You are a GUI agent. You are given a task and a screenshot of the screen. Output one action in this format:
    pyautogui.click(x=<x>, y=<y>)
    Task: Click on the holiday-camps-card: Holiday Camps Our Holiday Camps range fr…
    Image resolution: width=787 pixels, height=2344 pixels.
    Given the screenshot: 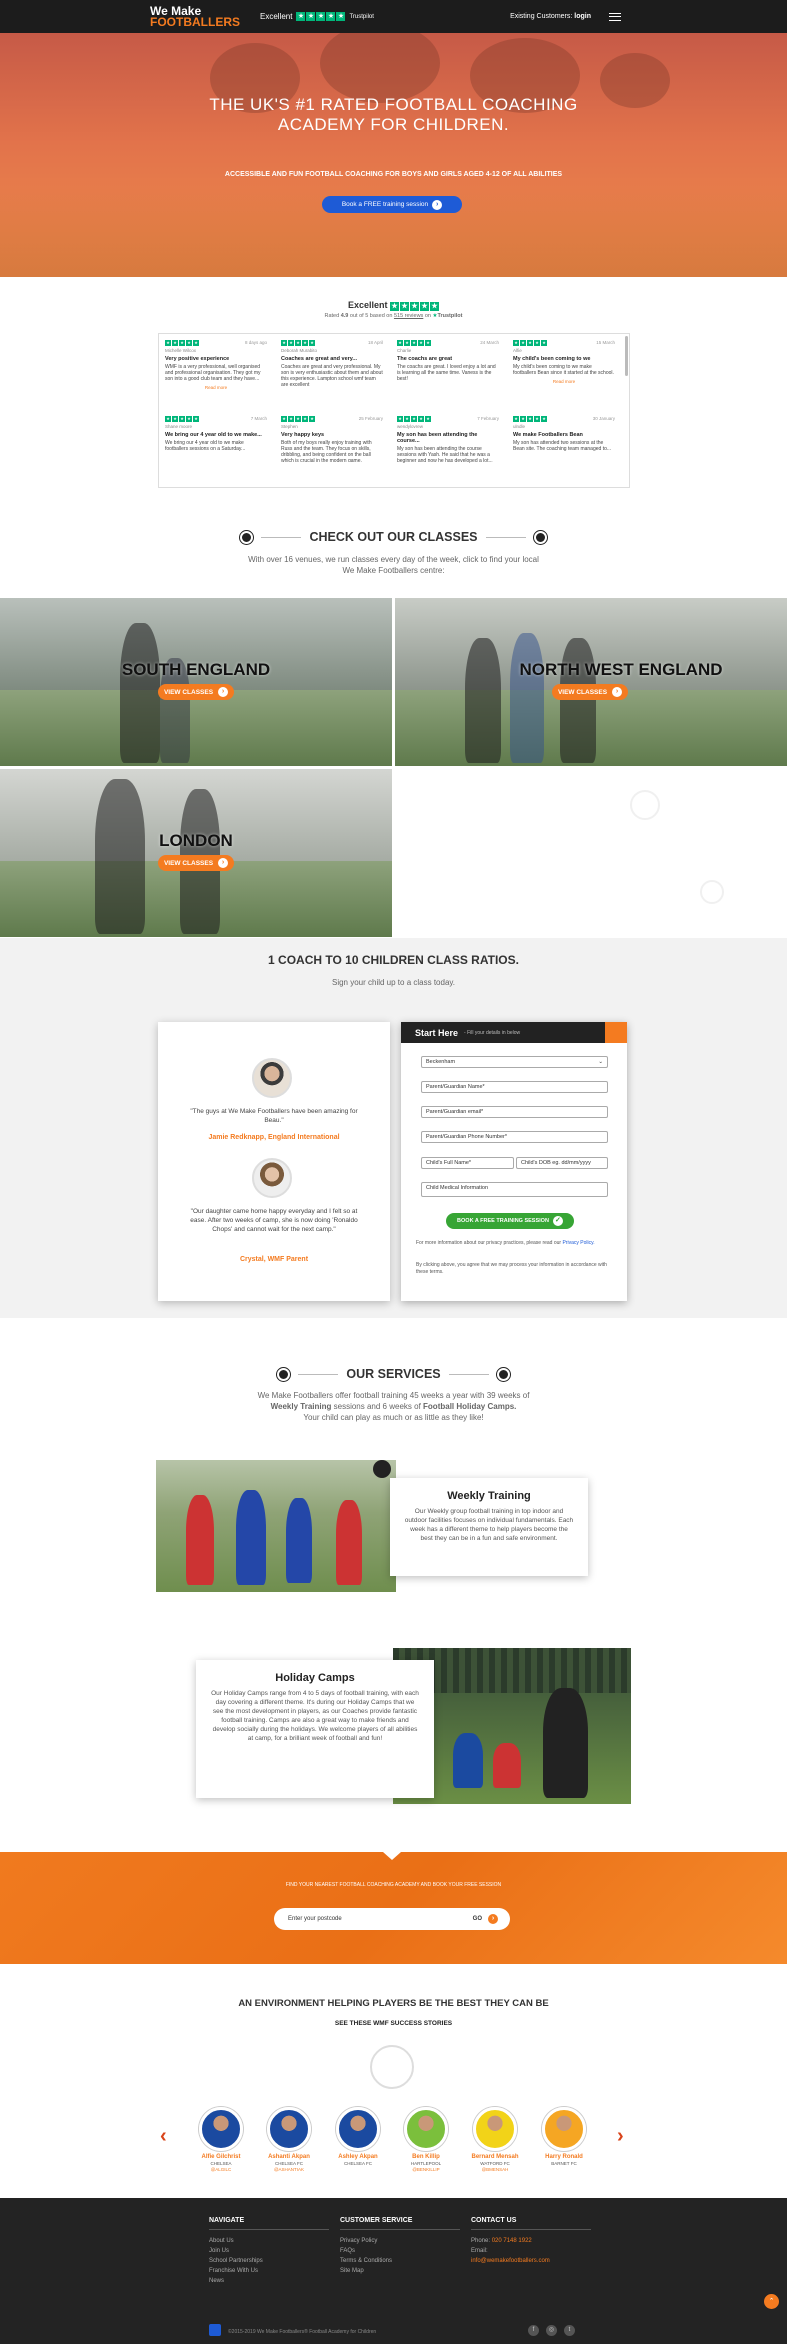 What is the action you would take?
    pyautogui.click(x=315, y=1729)
    